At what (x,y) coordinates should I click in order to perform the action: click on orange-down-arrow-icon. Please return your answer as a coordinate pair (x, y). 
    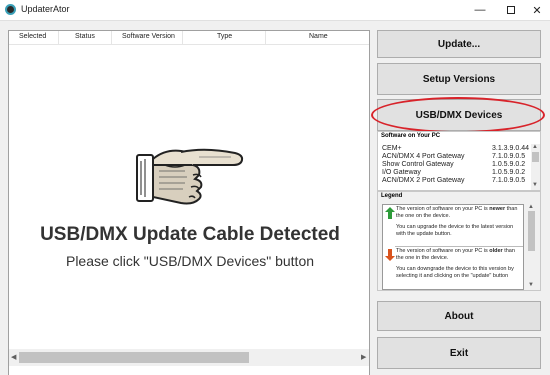
    Looking at the image, I should click on (390, 255).